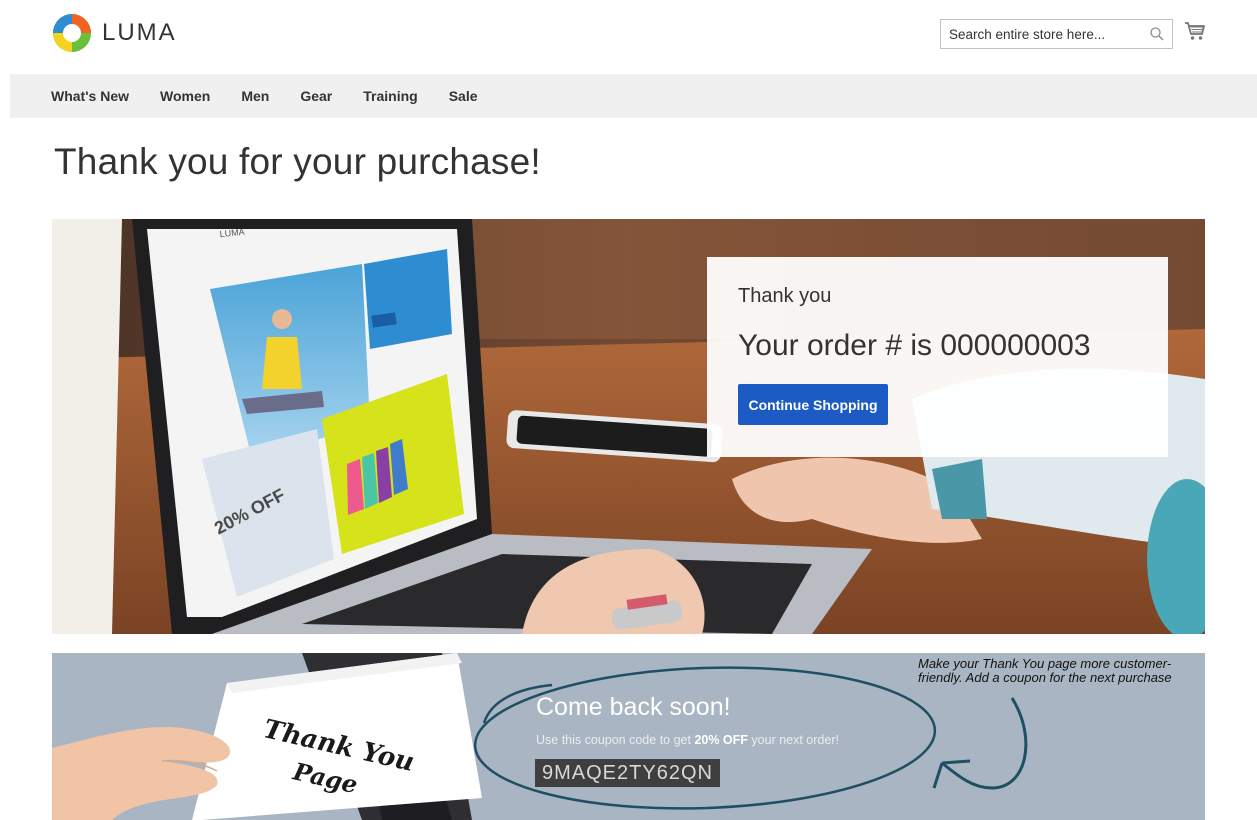  I want to click on continue-shopping-button: Continue Shopping, so click(813, 404).